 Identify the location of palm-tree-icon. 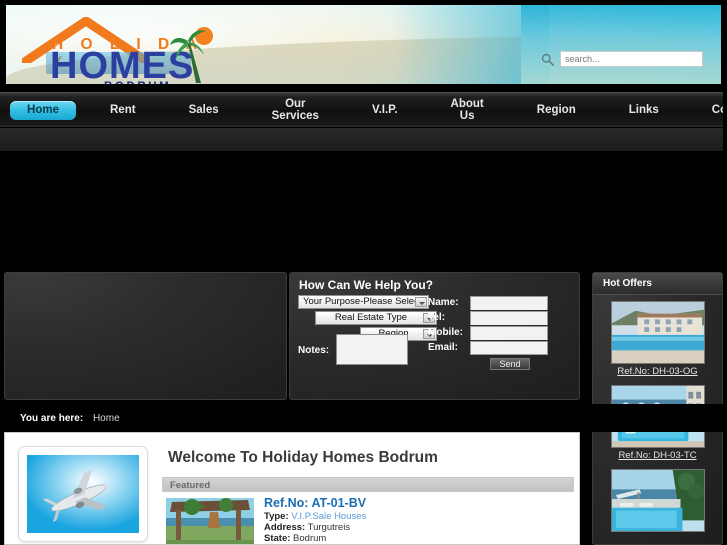
(191, 55).